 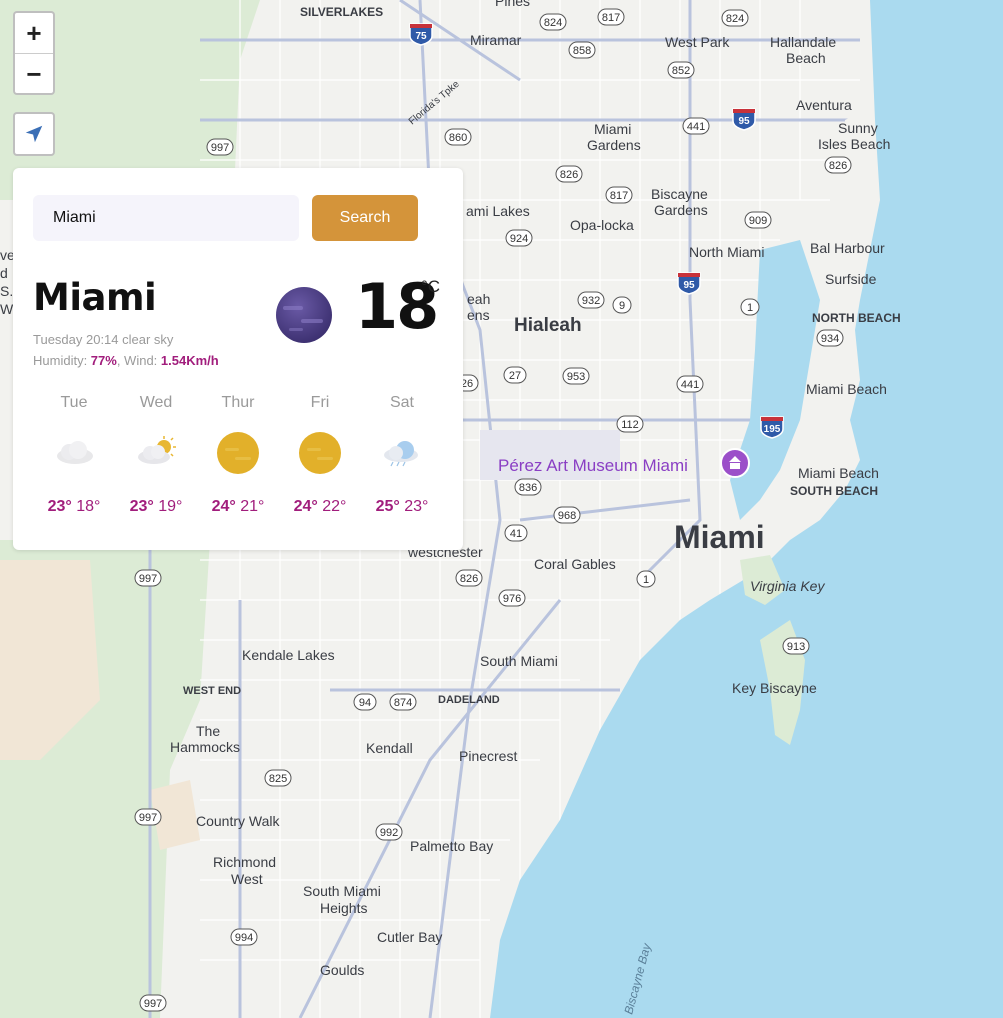 What do you see at coordinates (602, 225) in the screenshot?
I see `place-label: Opa-locka` at bounding box center [602, 225].